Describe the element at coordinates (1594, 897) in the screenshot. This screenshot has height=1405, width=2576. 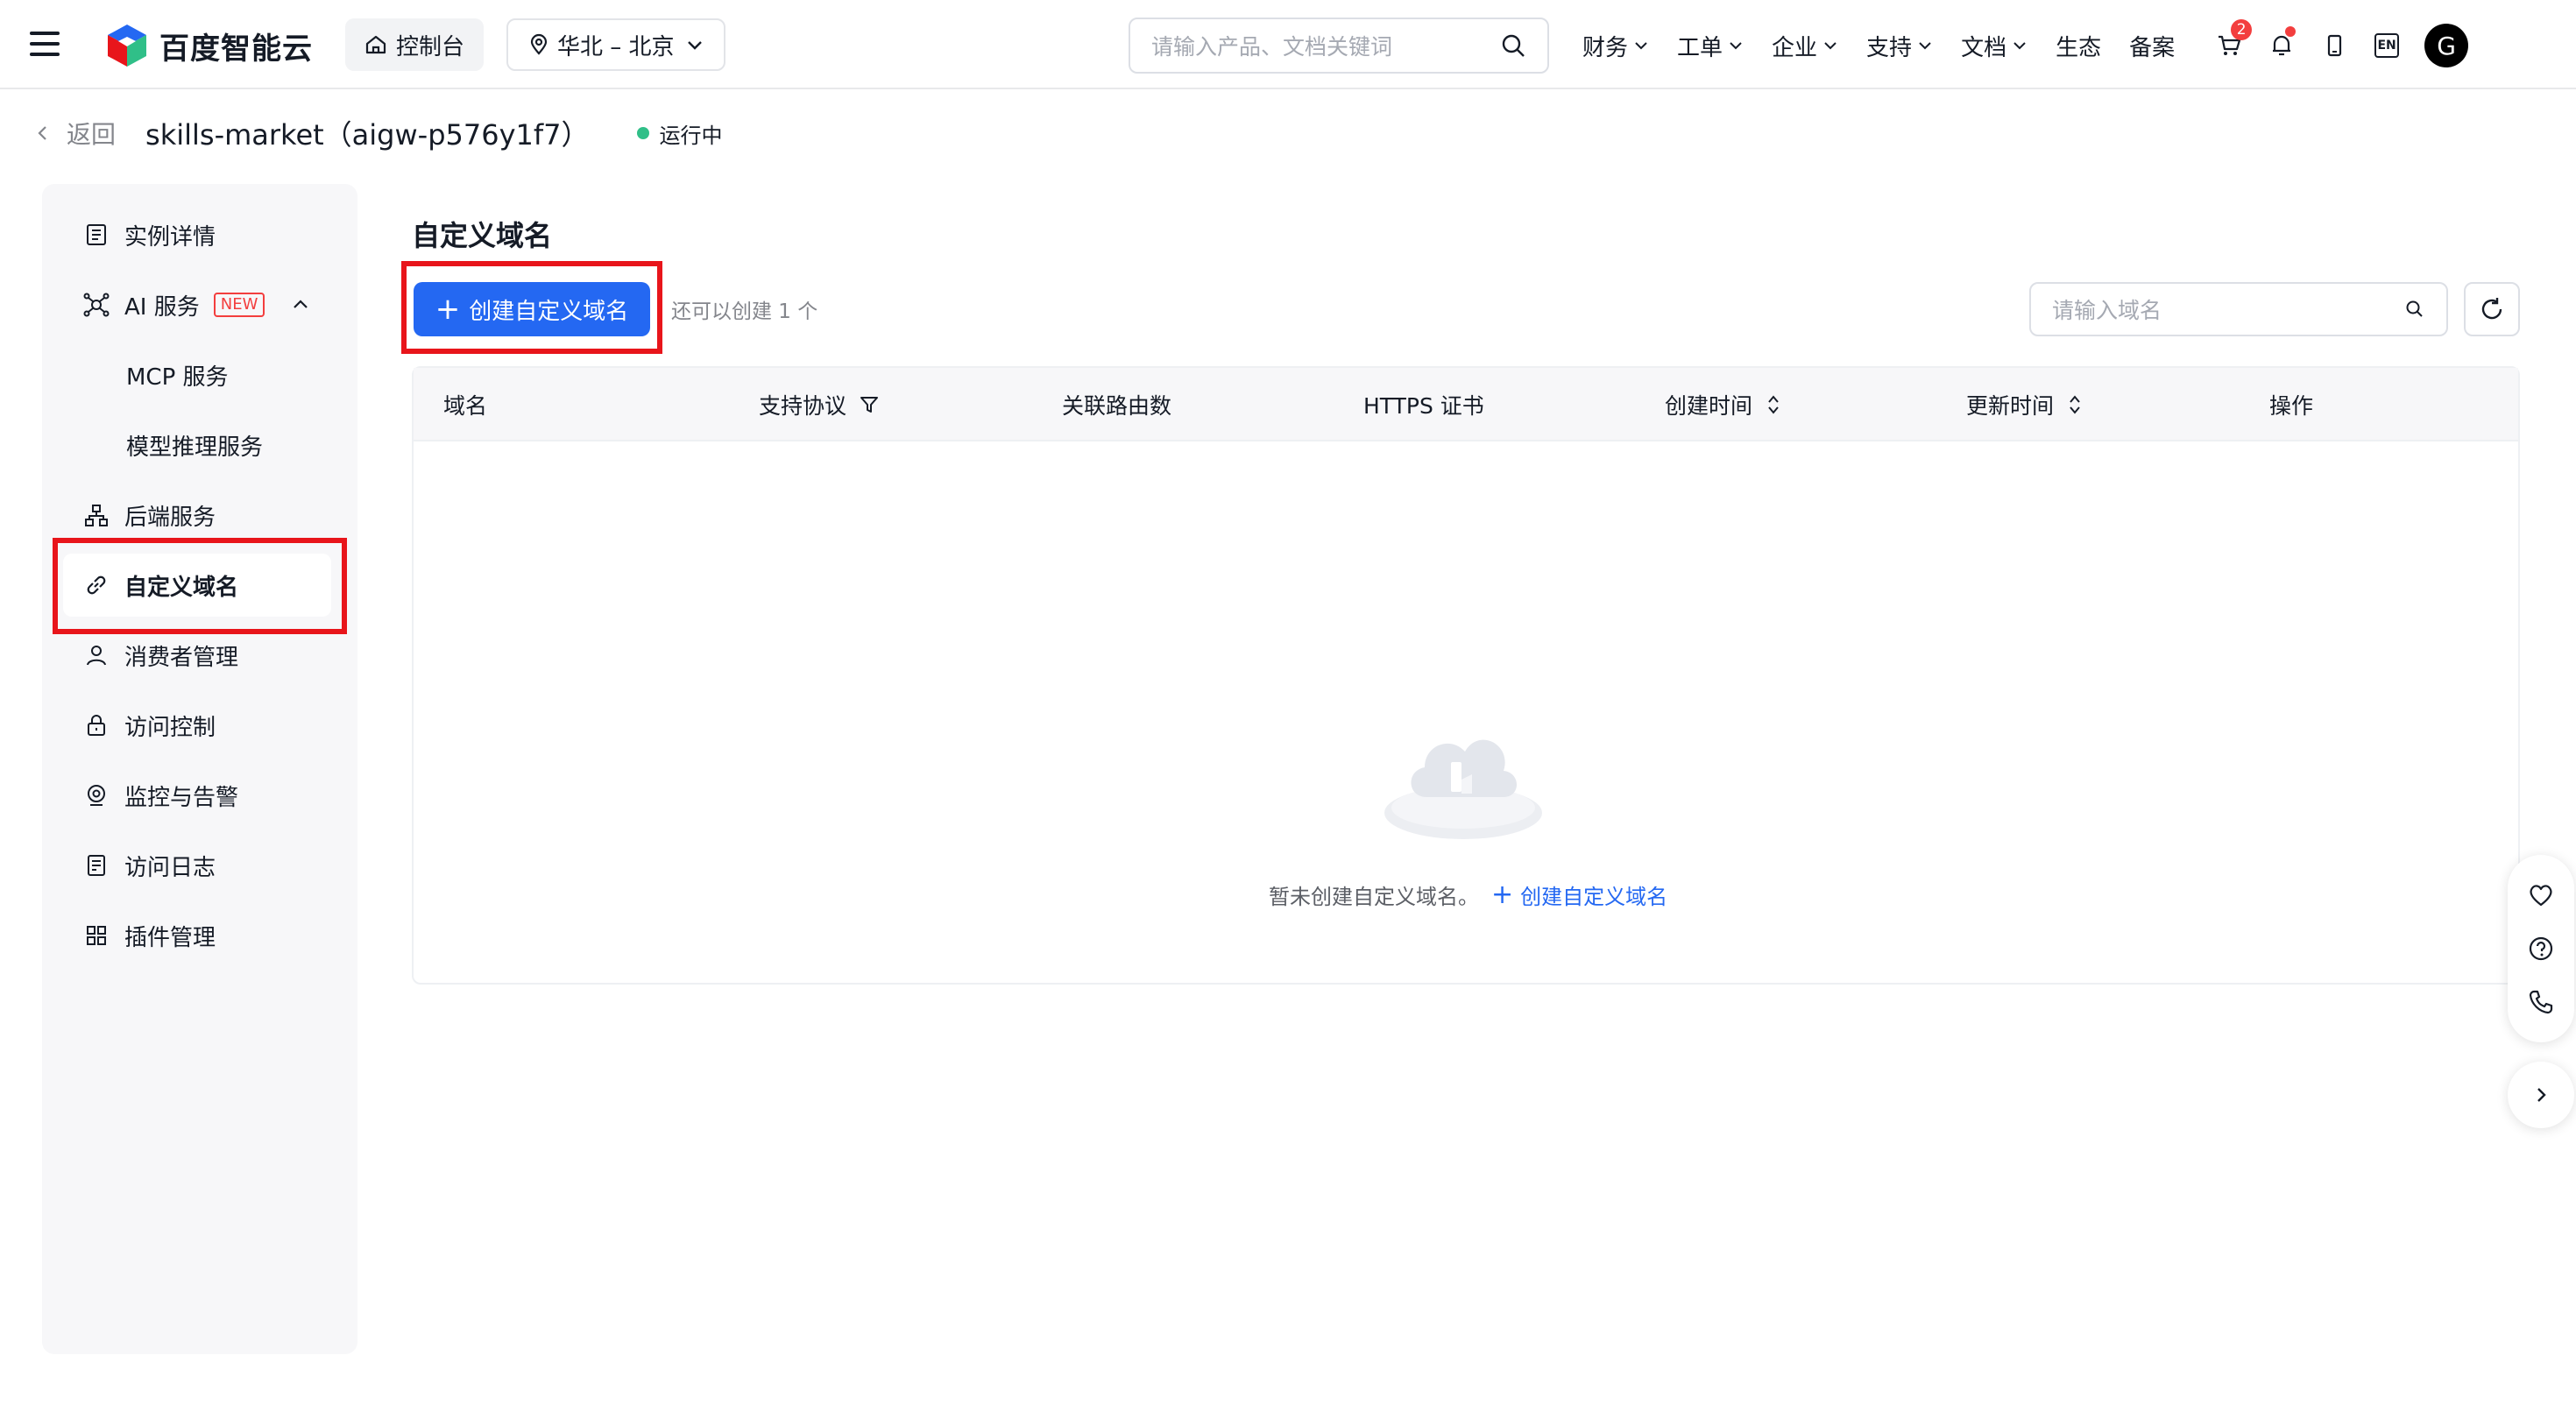
I see `empty-link-label: 创建自定义域名` at that location.